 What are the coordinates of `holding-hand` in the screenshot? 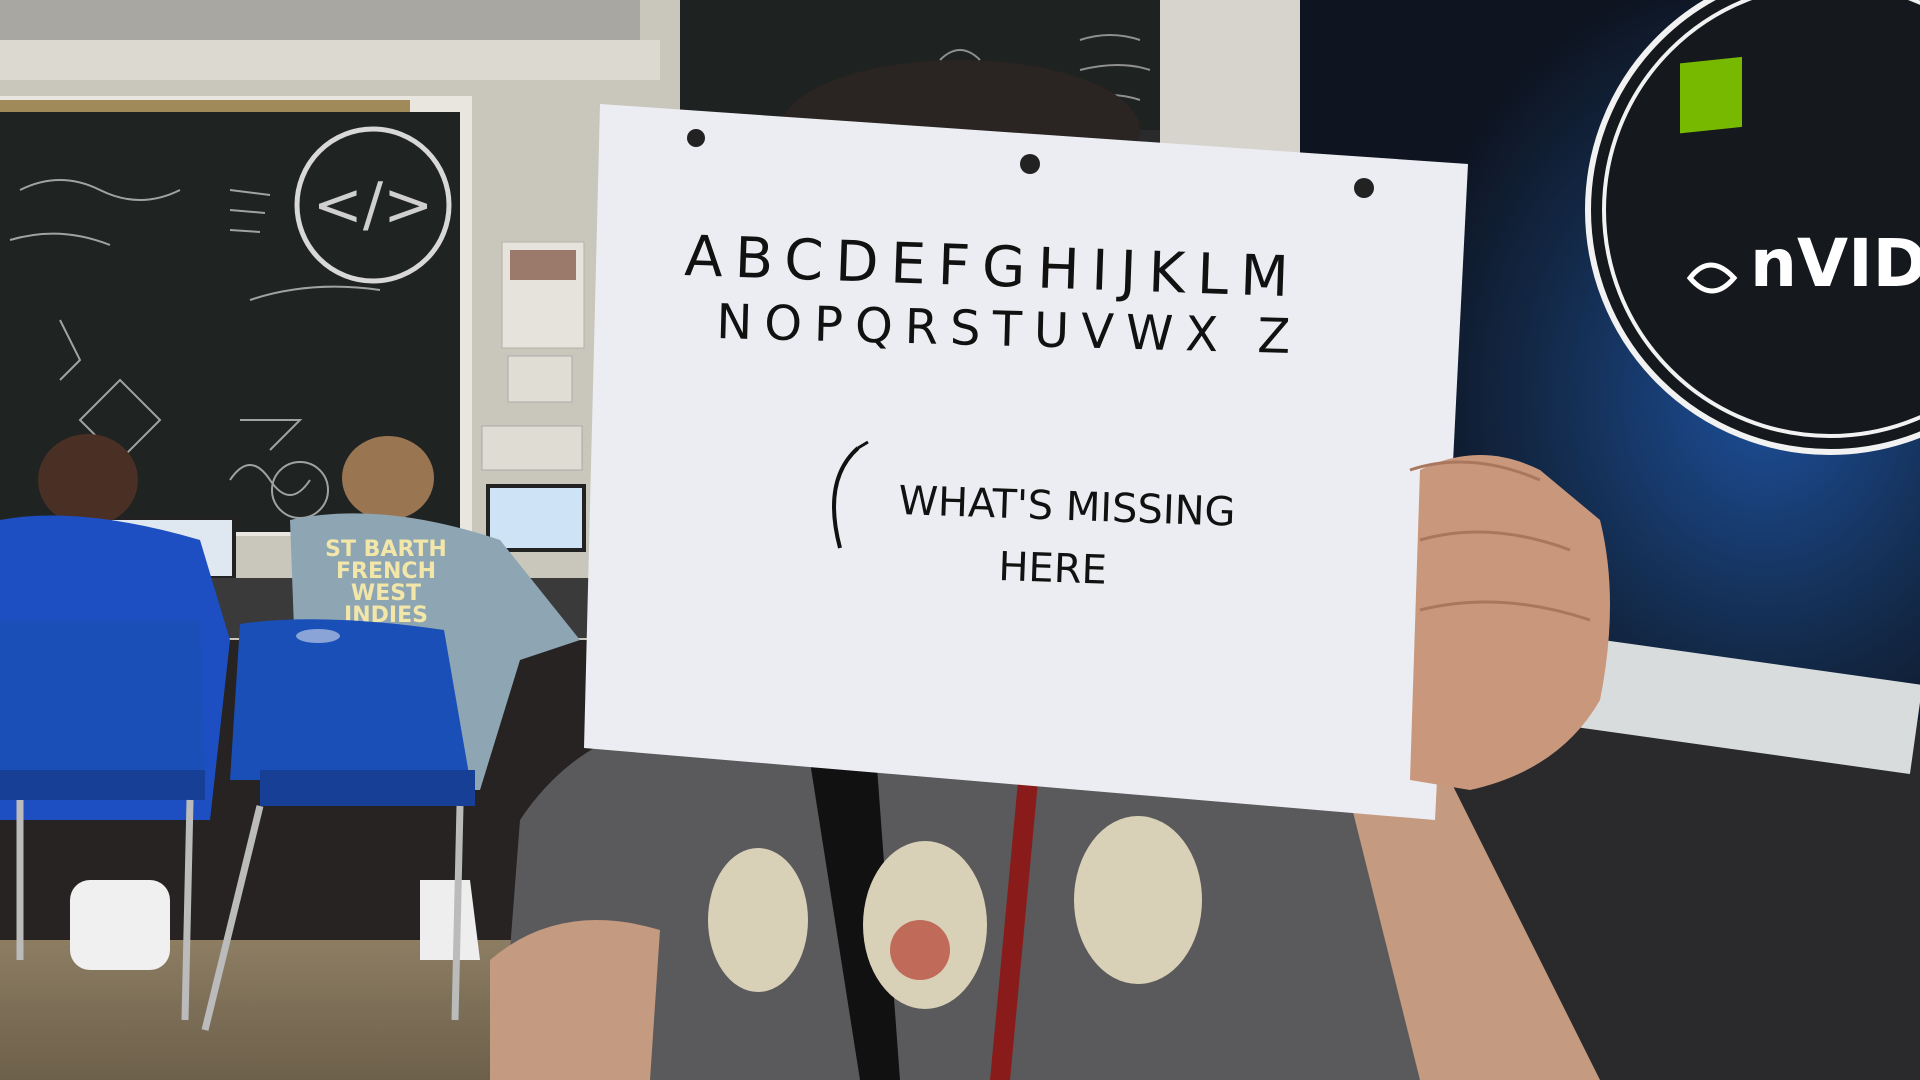 It's located at (1509, 622).